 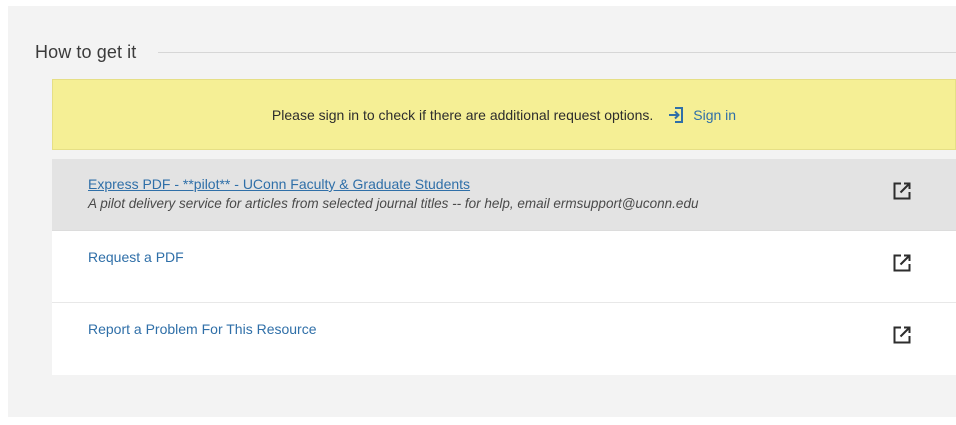 I want to click on signin-link: Sign in, so click(x=701, y=115).